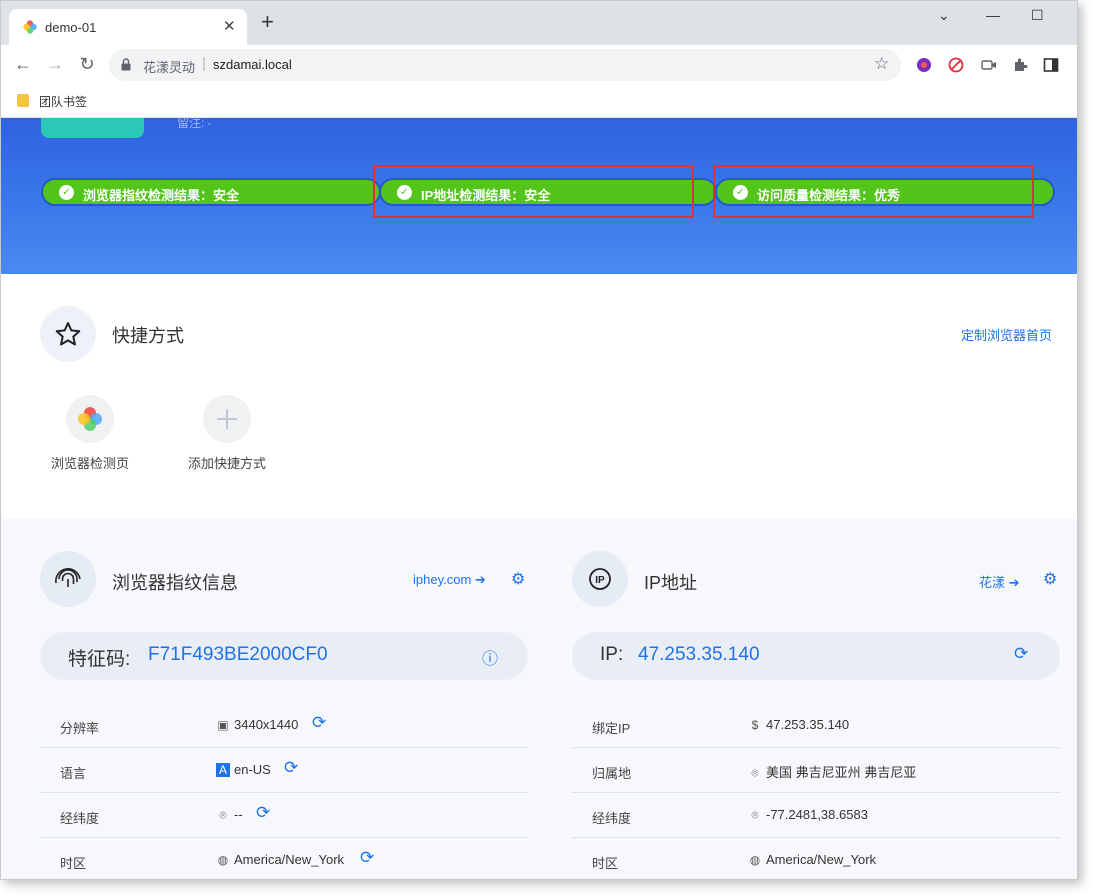 This screenshot has width=1099, height=896. What do you see at coordinates (66, 192) in the screenshot?
I see `check-icon: ✓` at bounding box center [66, 192].